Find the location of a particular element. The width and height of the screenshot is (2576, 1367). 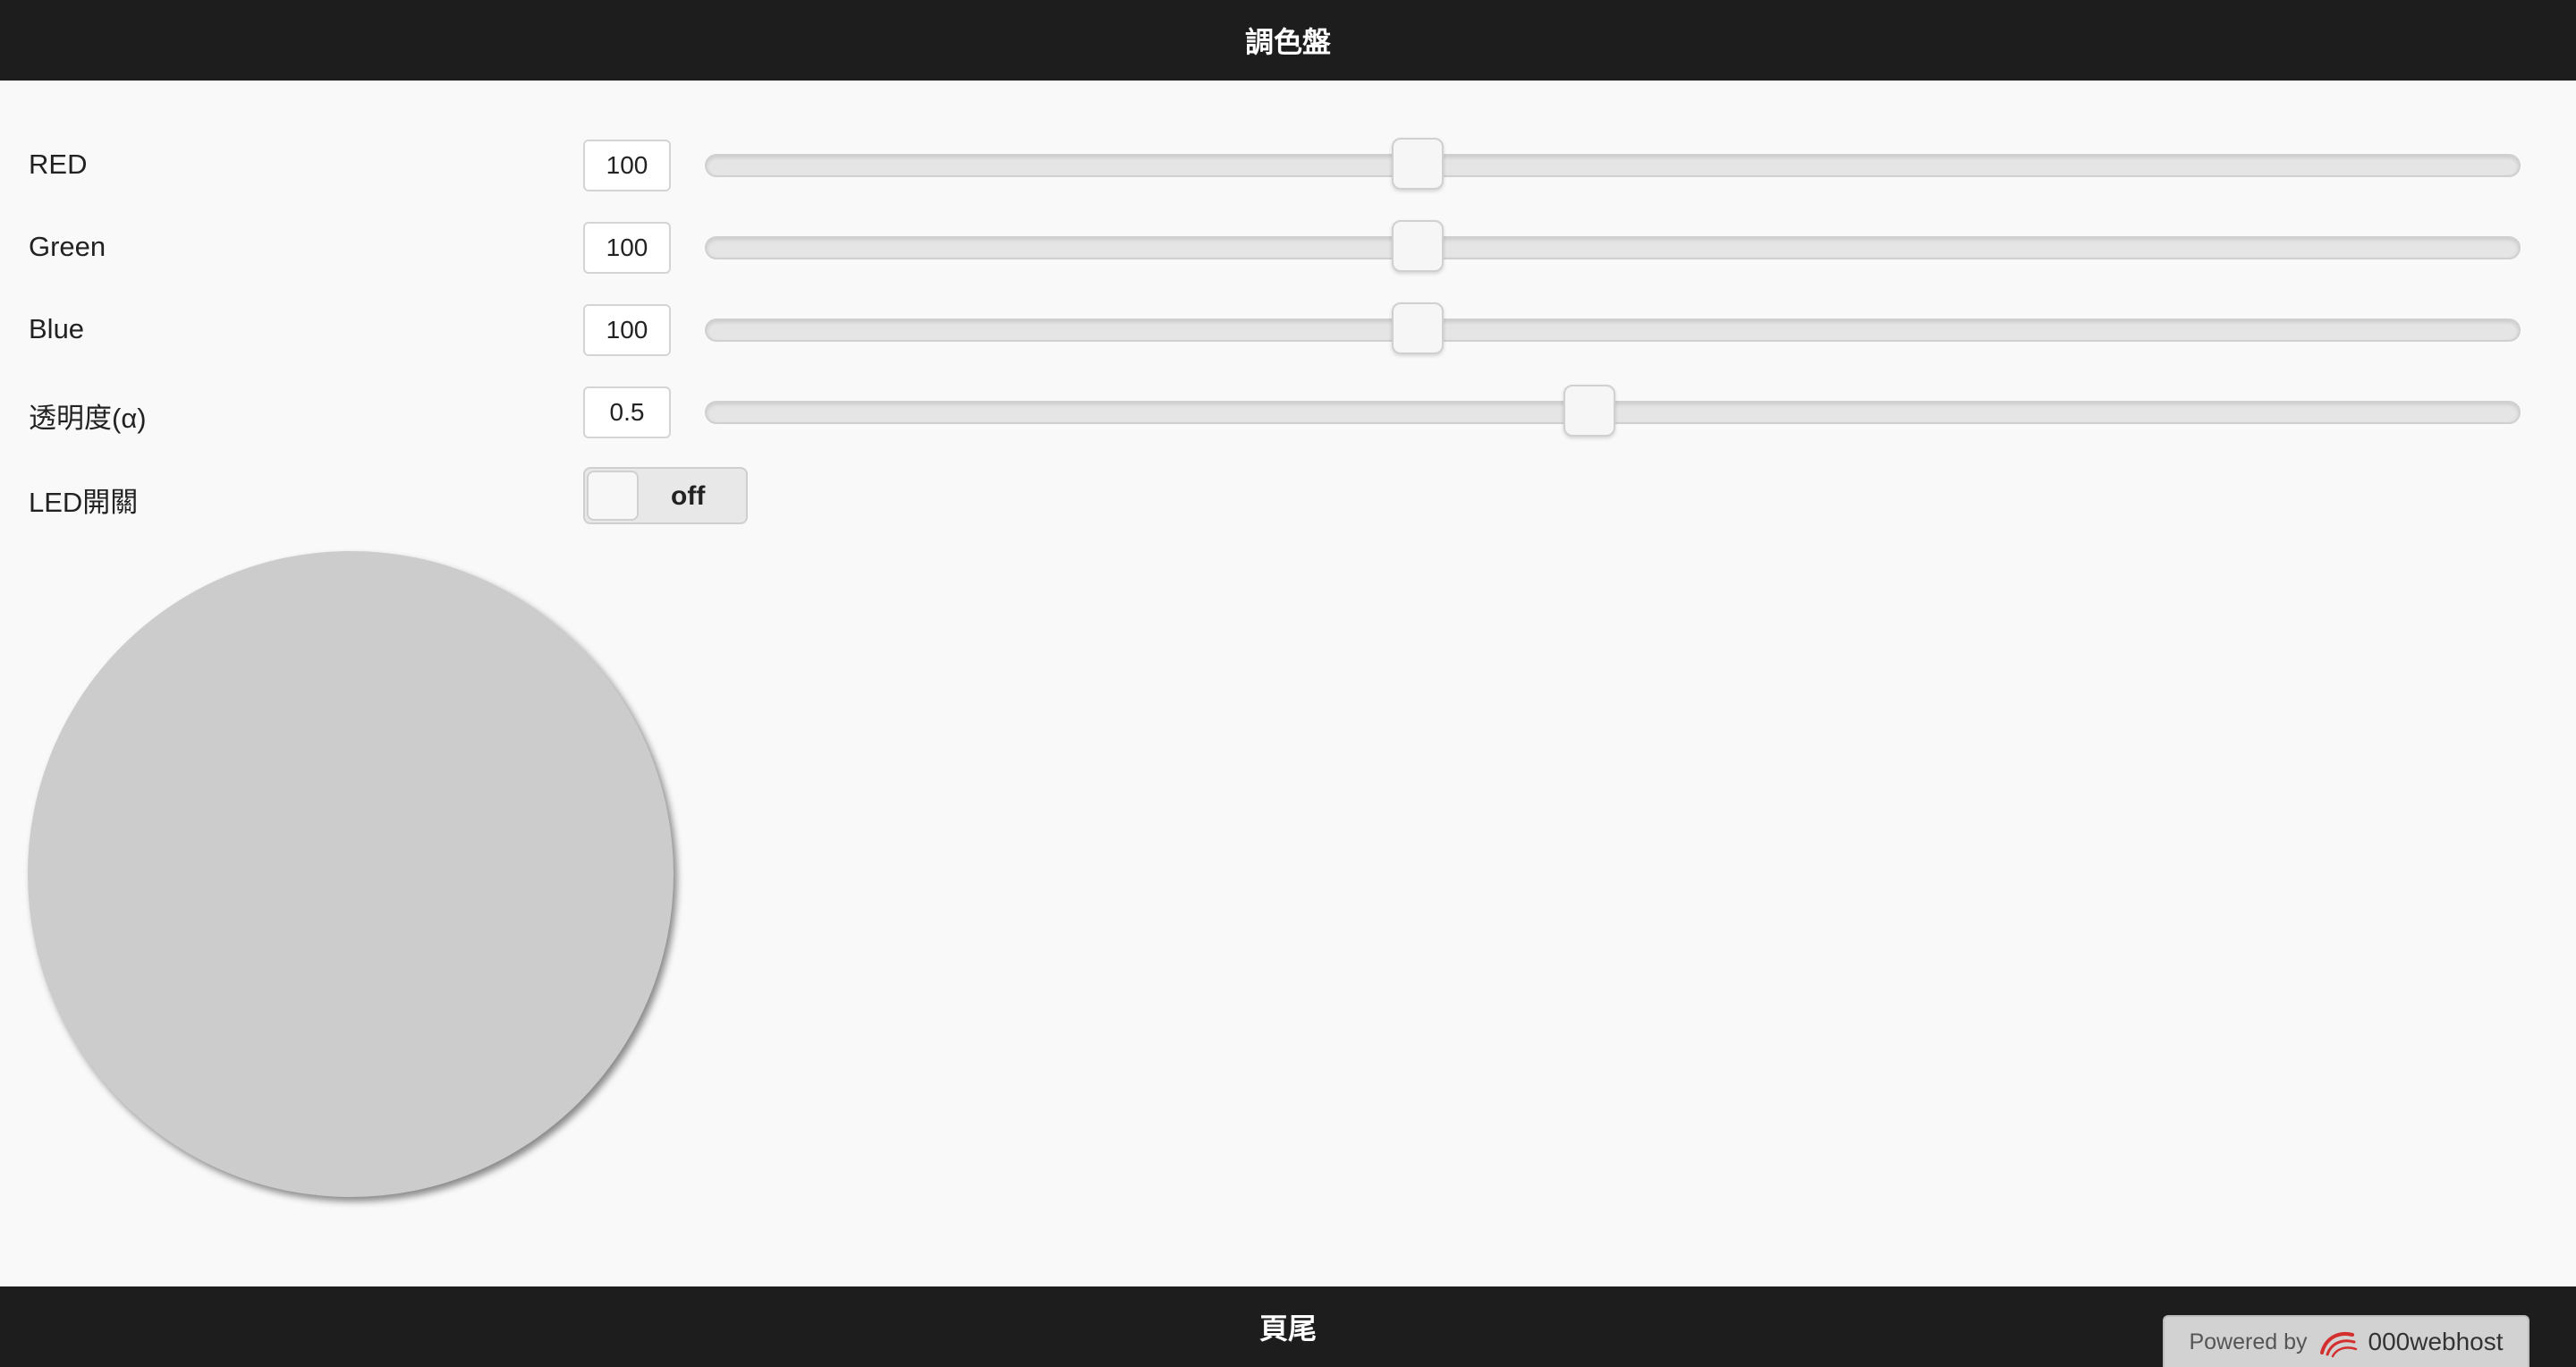

alpha-label: 透明度(α) is located at coordinates (88, 418).